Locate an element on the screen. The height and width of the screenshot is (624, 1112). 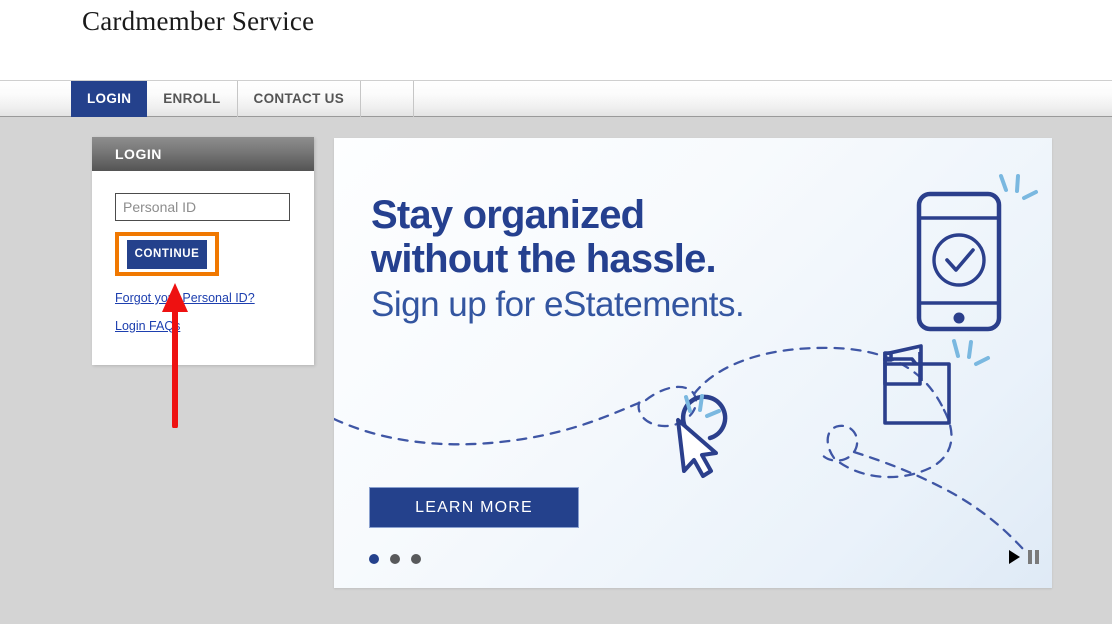
personal-id-input is located at coordinates (202, 207).